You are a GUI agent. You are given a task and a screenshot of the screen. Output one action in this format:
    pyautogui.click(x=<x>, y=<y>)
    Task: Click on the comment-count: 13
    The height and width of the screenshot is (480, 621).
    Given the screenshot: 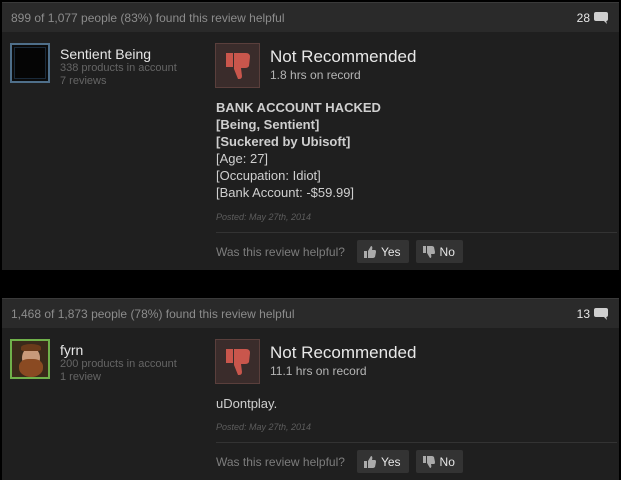 What is the action you would take?
    pyautogui.click(x=583, y=313)
    